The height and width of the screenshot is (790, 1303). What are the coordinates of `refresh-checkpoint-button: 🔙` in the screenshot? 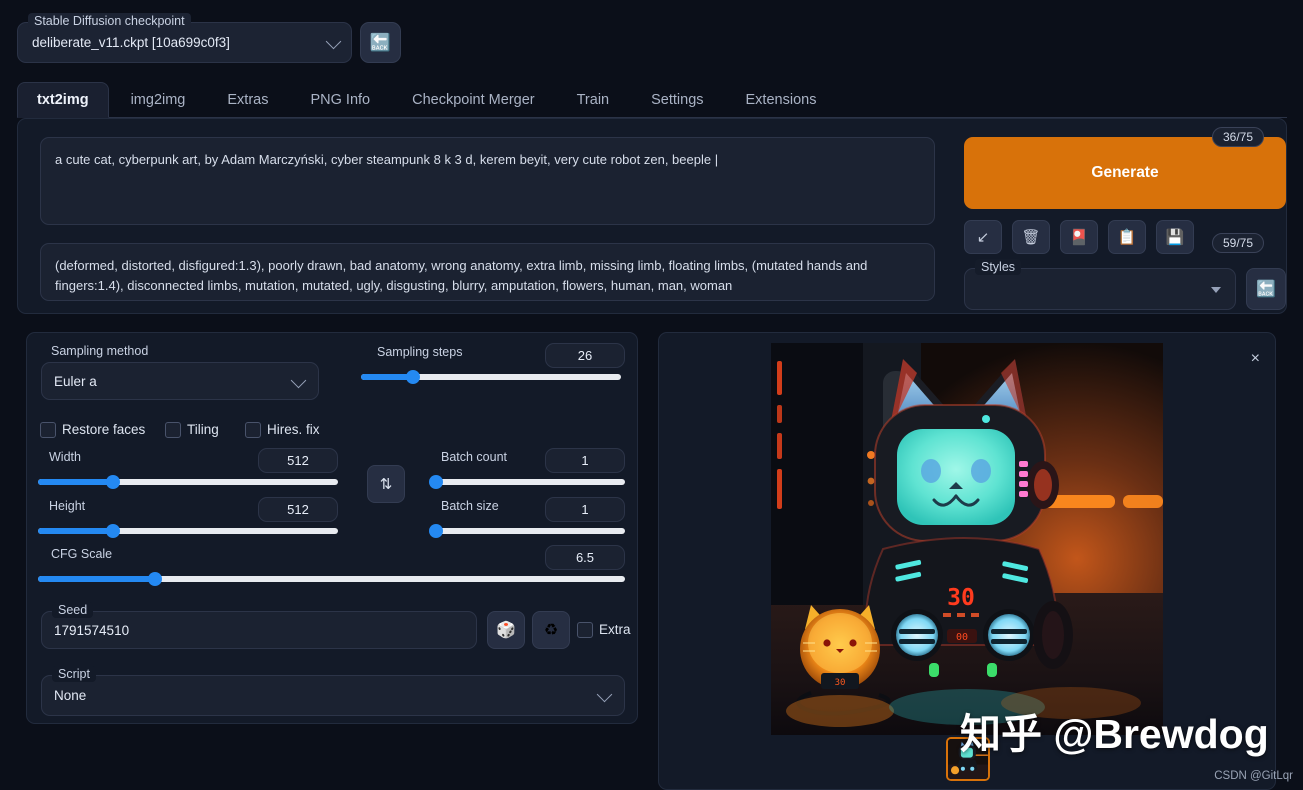 It's located at (380, 42).